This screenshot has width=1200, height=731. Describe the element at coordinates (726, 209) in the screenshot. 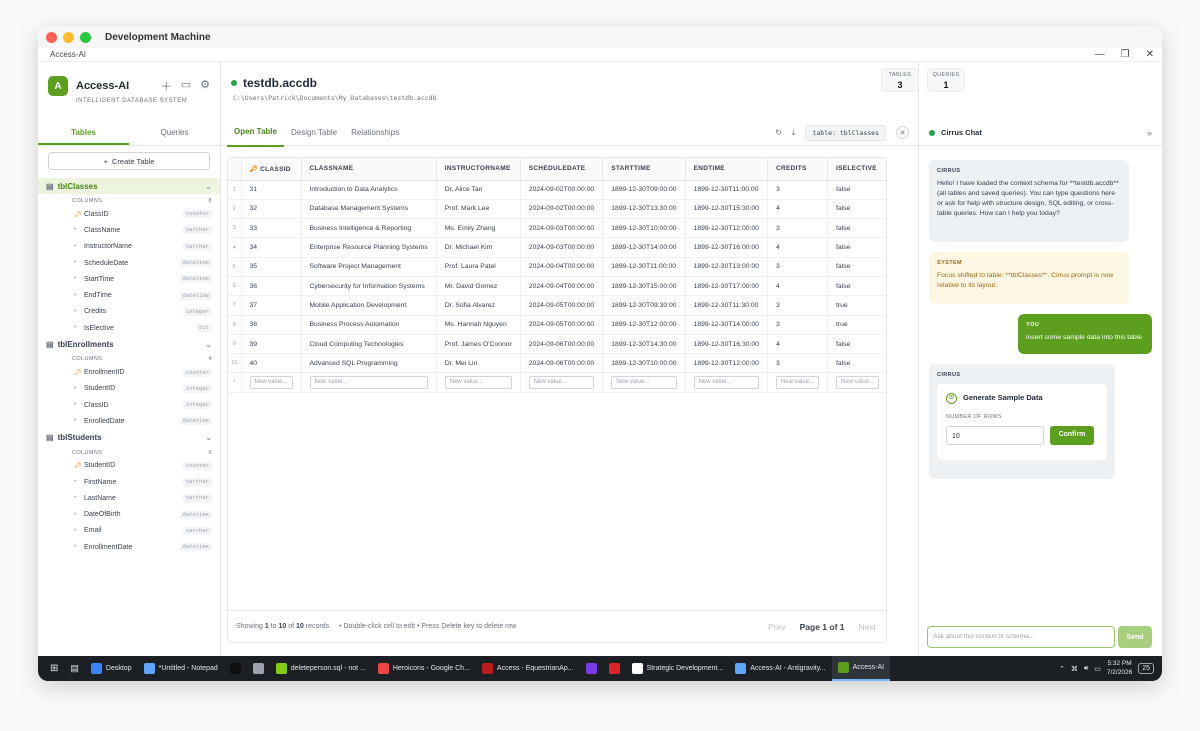

I see `table-cell: 1899-12-30T15:30:00` at that location.